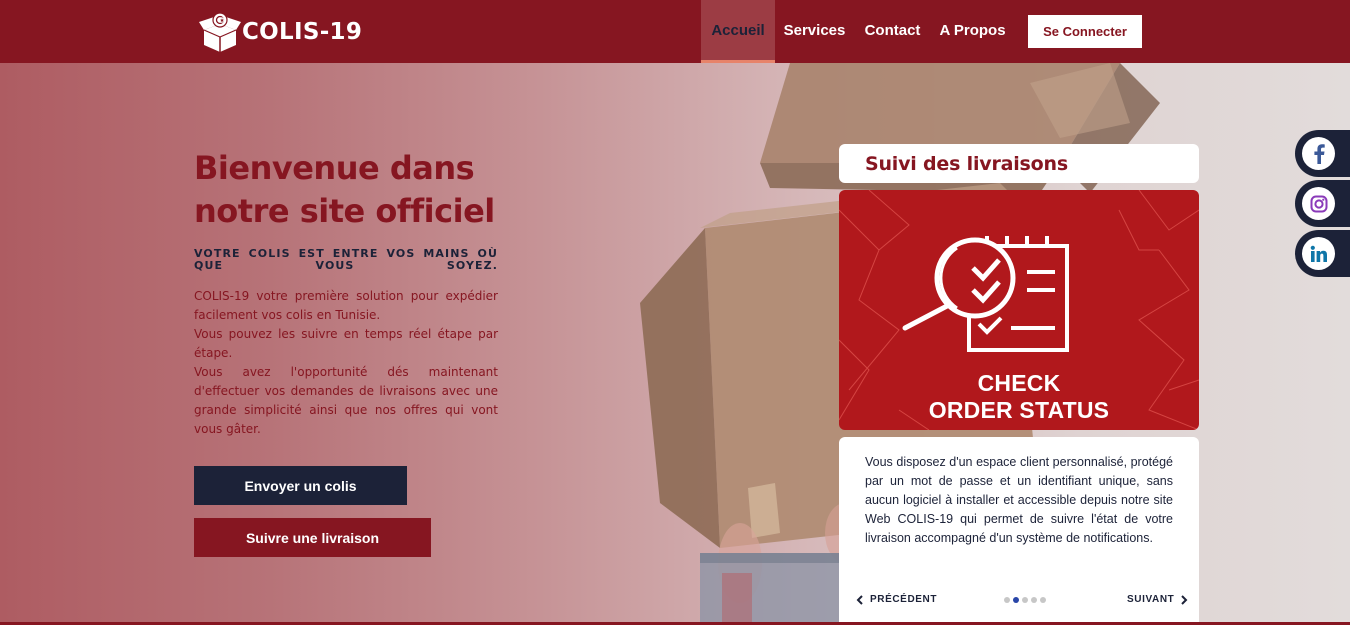 Image resolution: width=1350 pixels, height=625 pixels. I want to click on nav-a-propos: A Propos, so click(972, 31).